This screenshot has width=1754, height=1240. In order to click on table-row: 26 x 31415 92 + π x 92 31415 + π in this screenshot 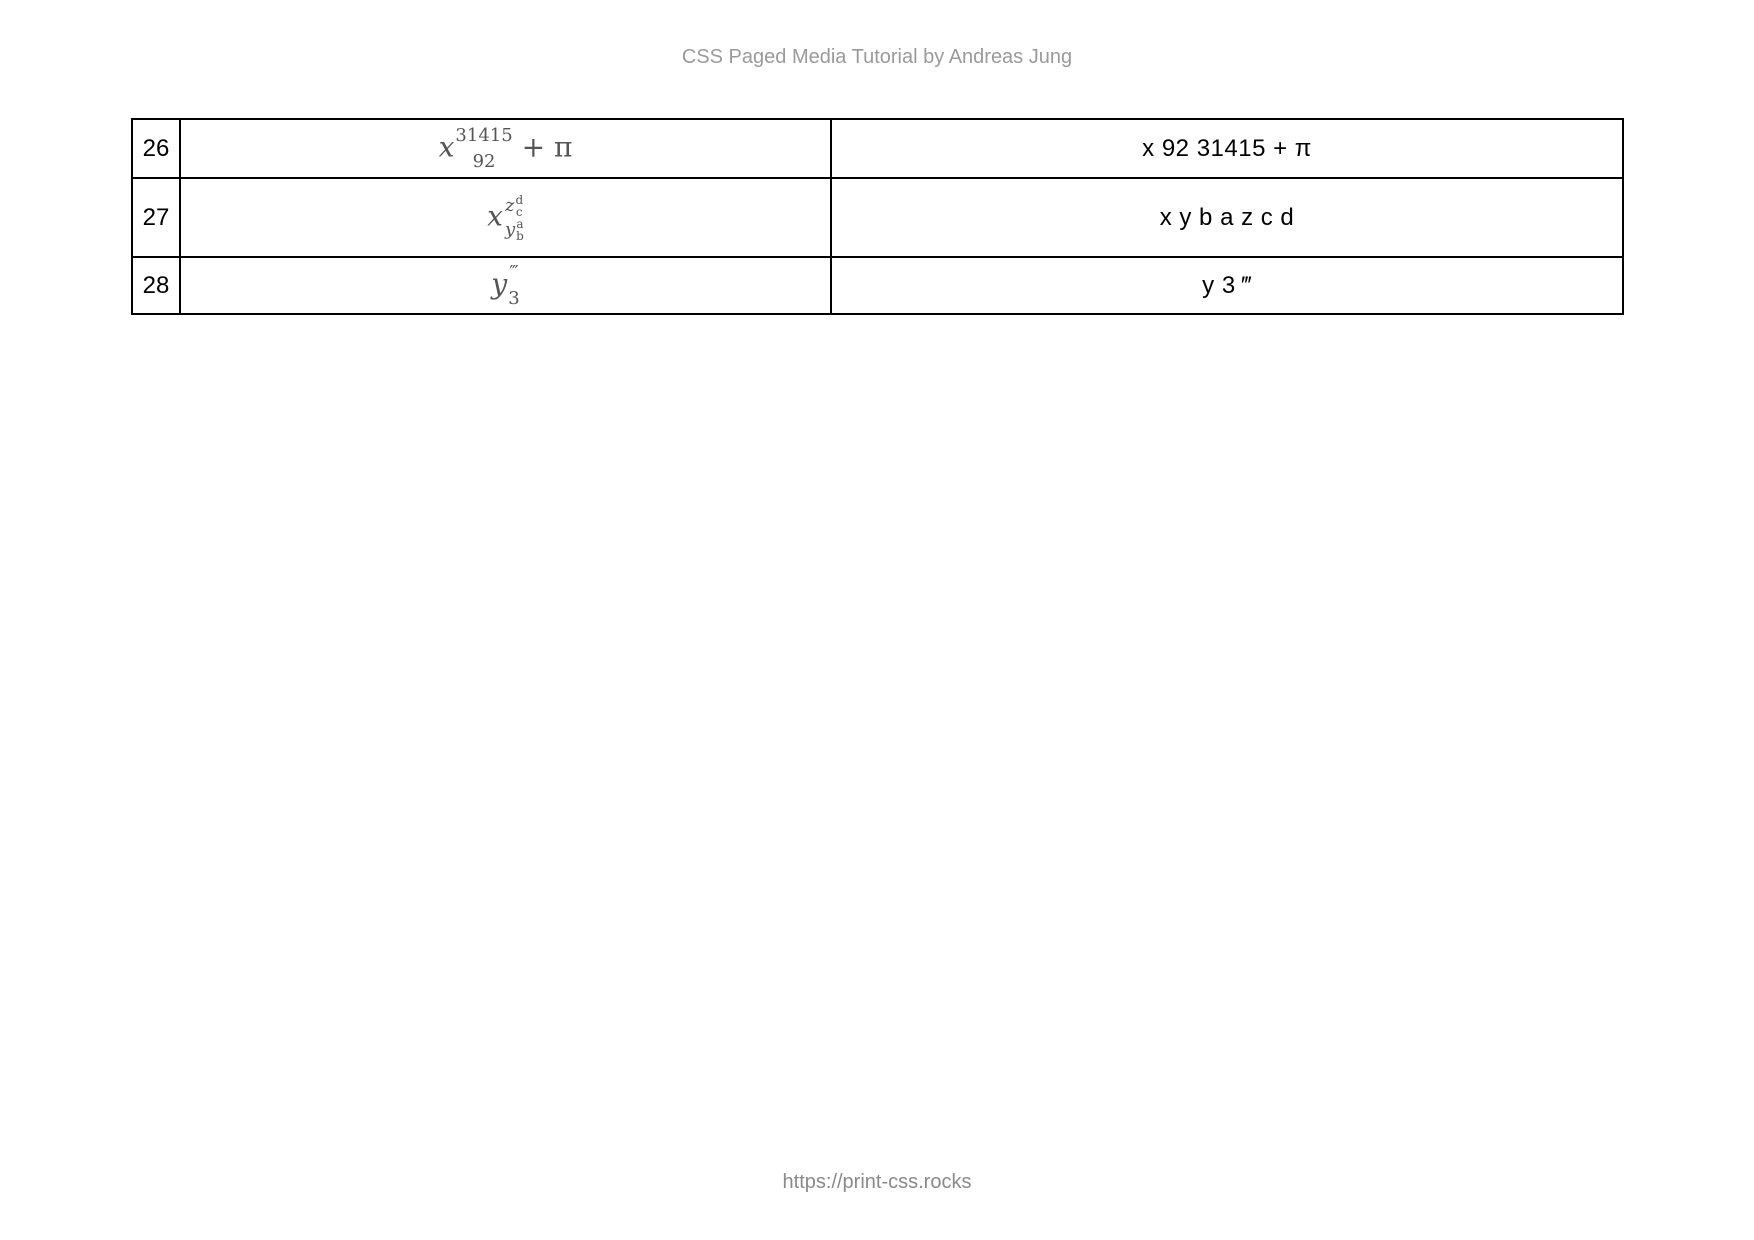, I will do `click(877, 148)`.